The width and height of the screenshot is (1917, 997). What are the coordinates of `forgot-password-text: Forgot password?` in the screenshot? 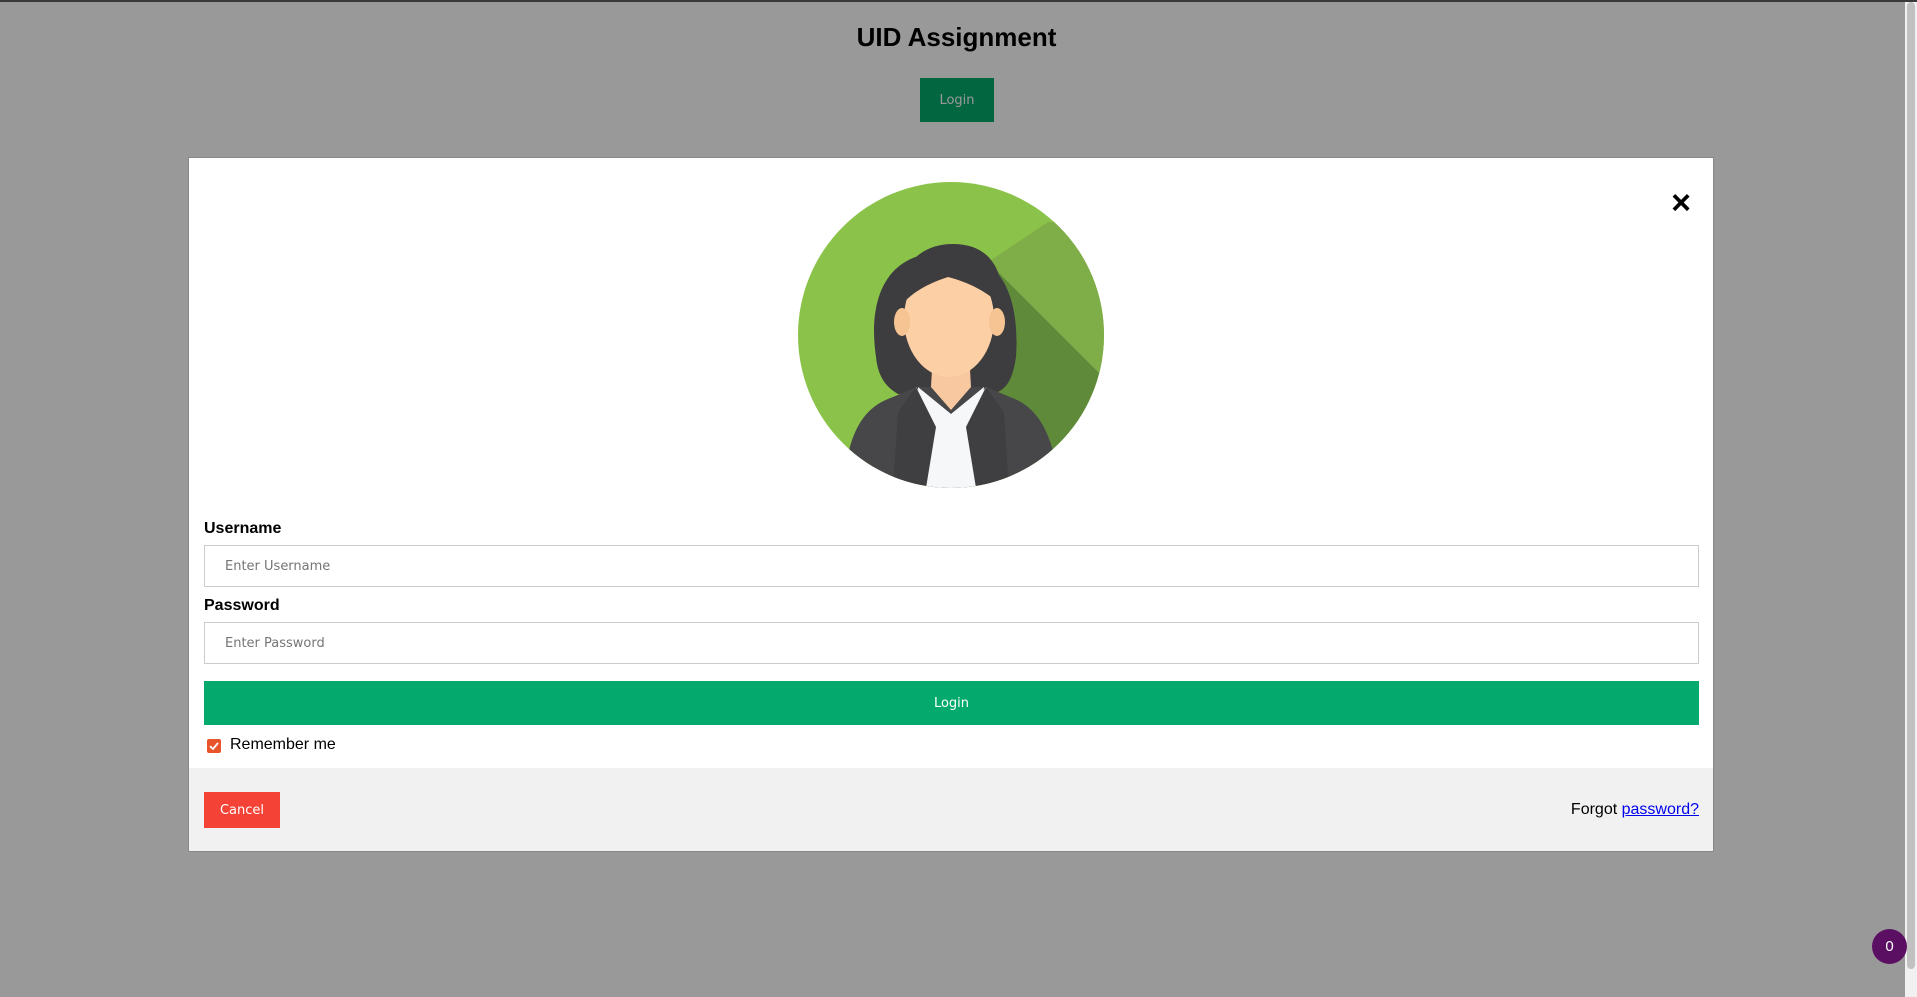 It's located at (1635, 810).